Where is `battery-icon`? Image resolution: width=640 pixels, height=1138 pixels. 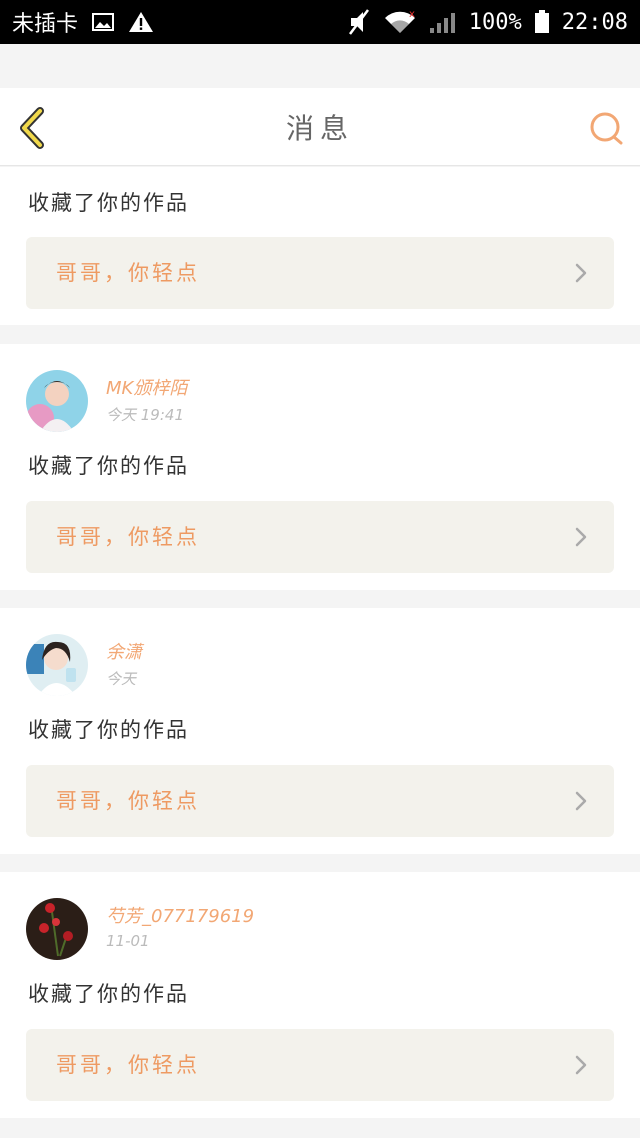
battery-icon is located at coordinates (542, 22).